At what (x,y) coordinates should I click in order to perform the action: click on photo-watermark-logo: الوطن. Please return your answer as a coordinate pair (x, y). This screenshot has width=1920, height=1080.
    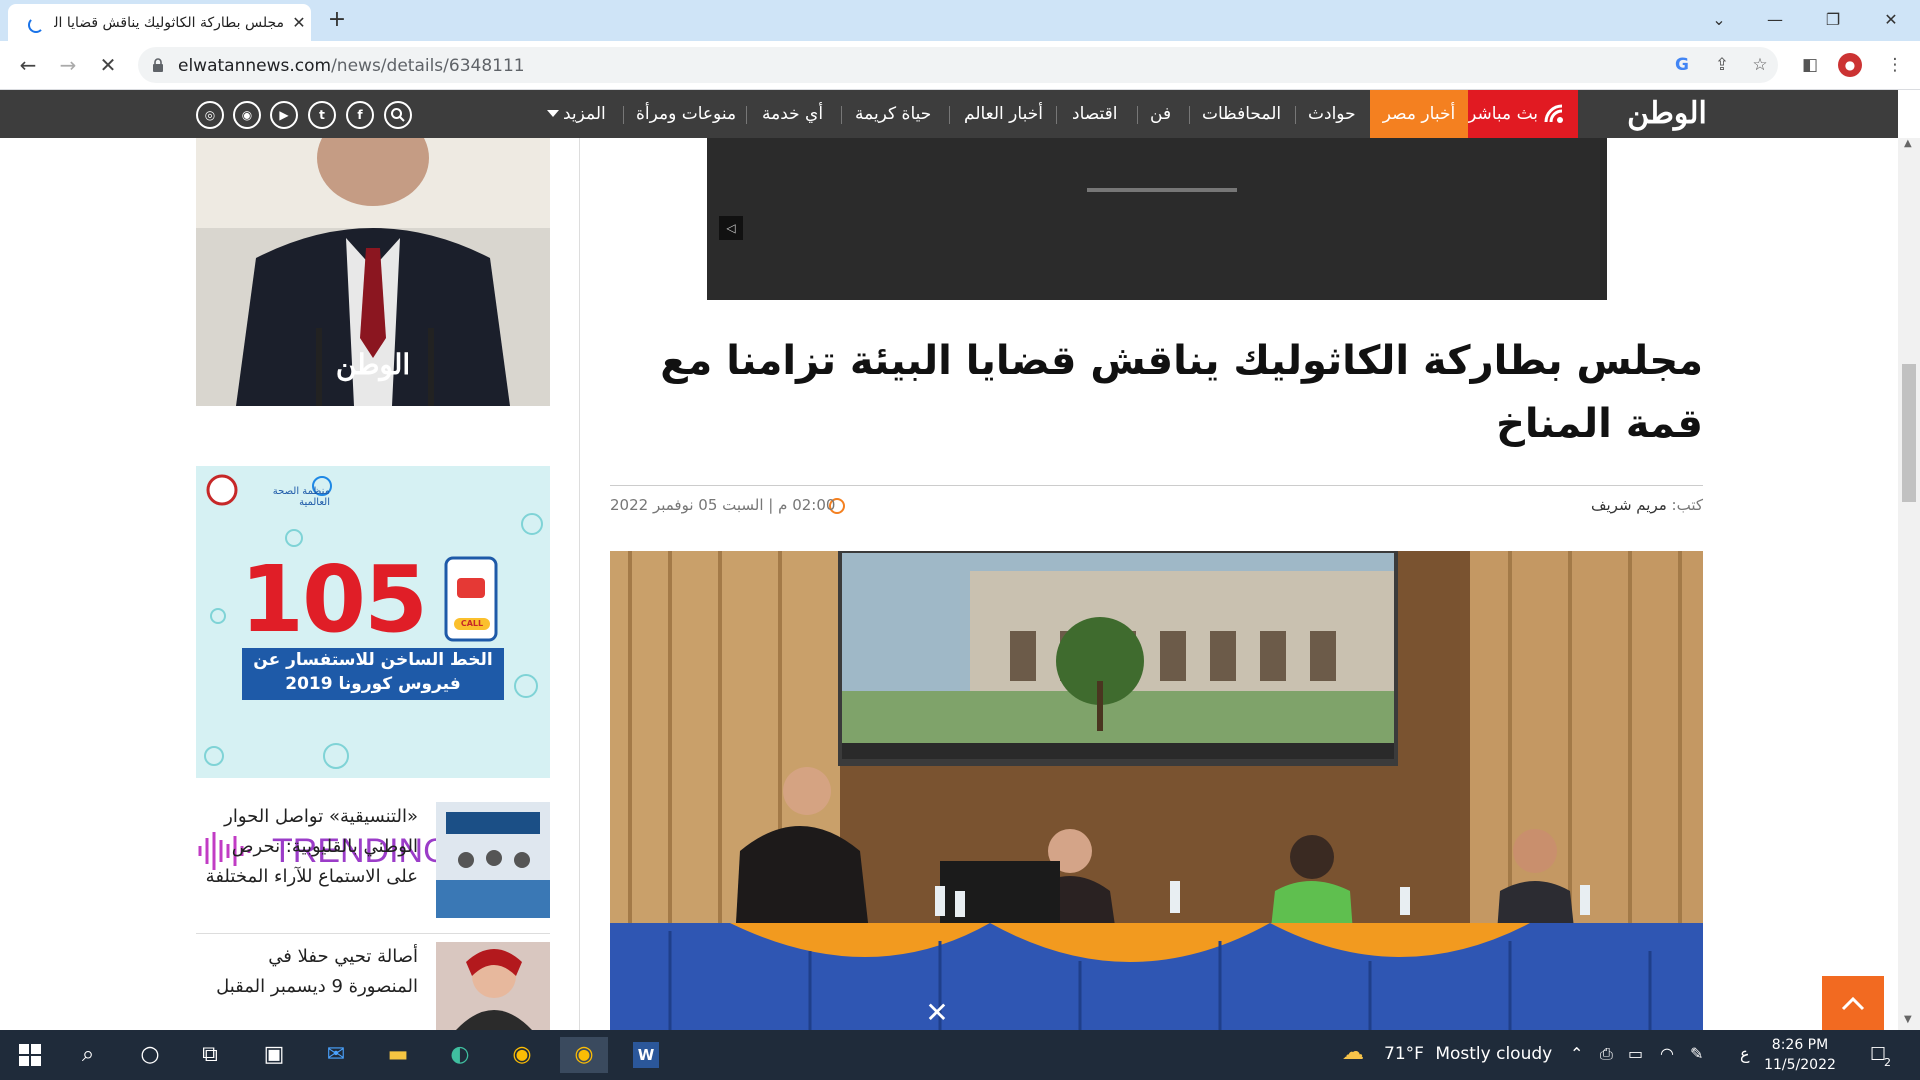
    Looking at the image, I should click on (373, 364).